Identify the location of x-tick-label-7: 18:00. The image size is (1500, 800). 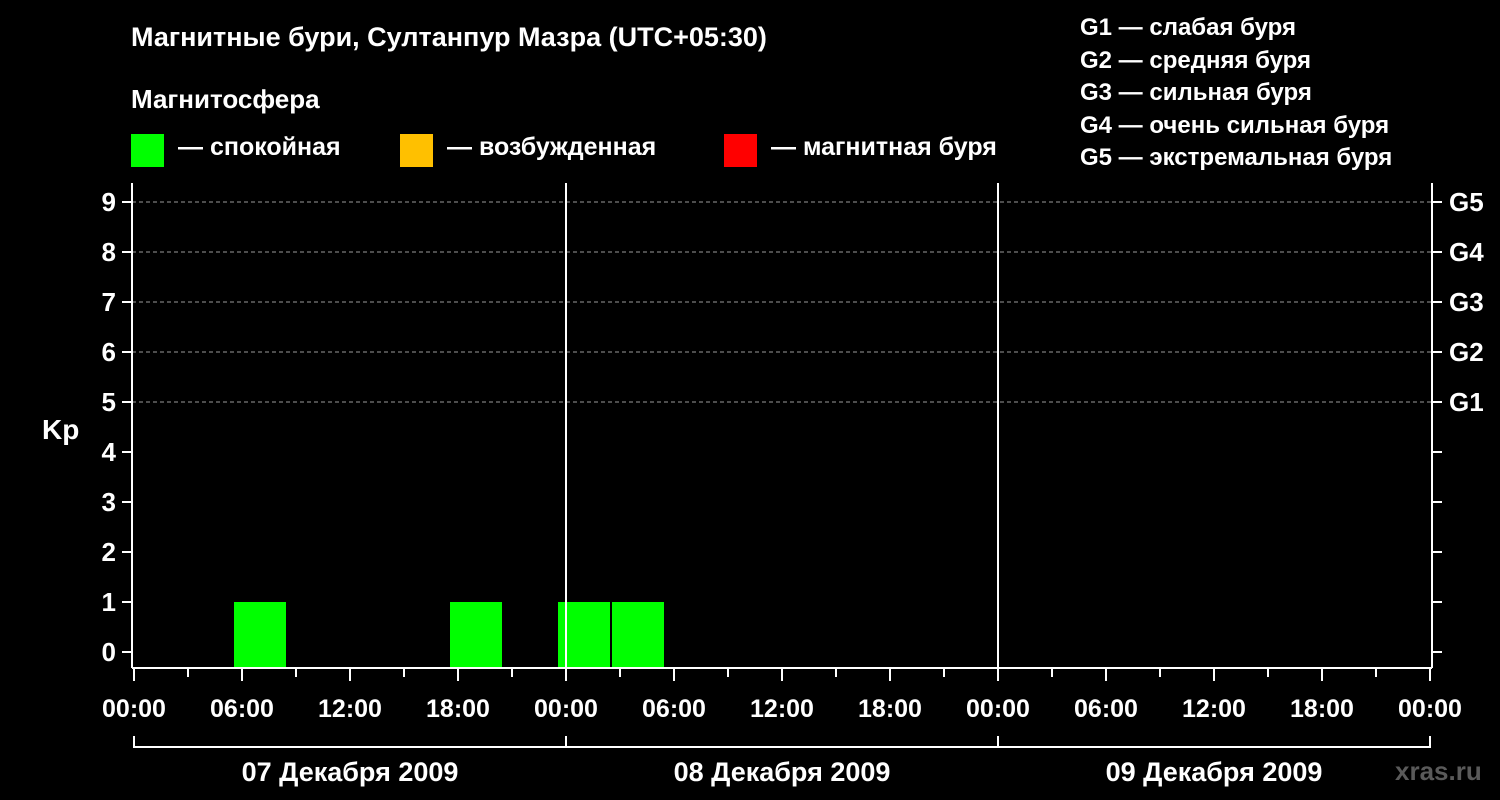
(890, 709).